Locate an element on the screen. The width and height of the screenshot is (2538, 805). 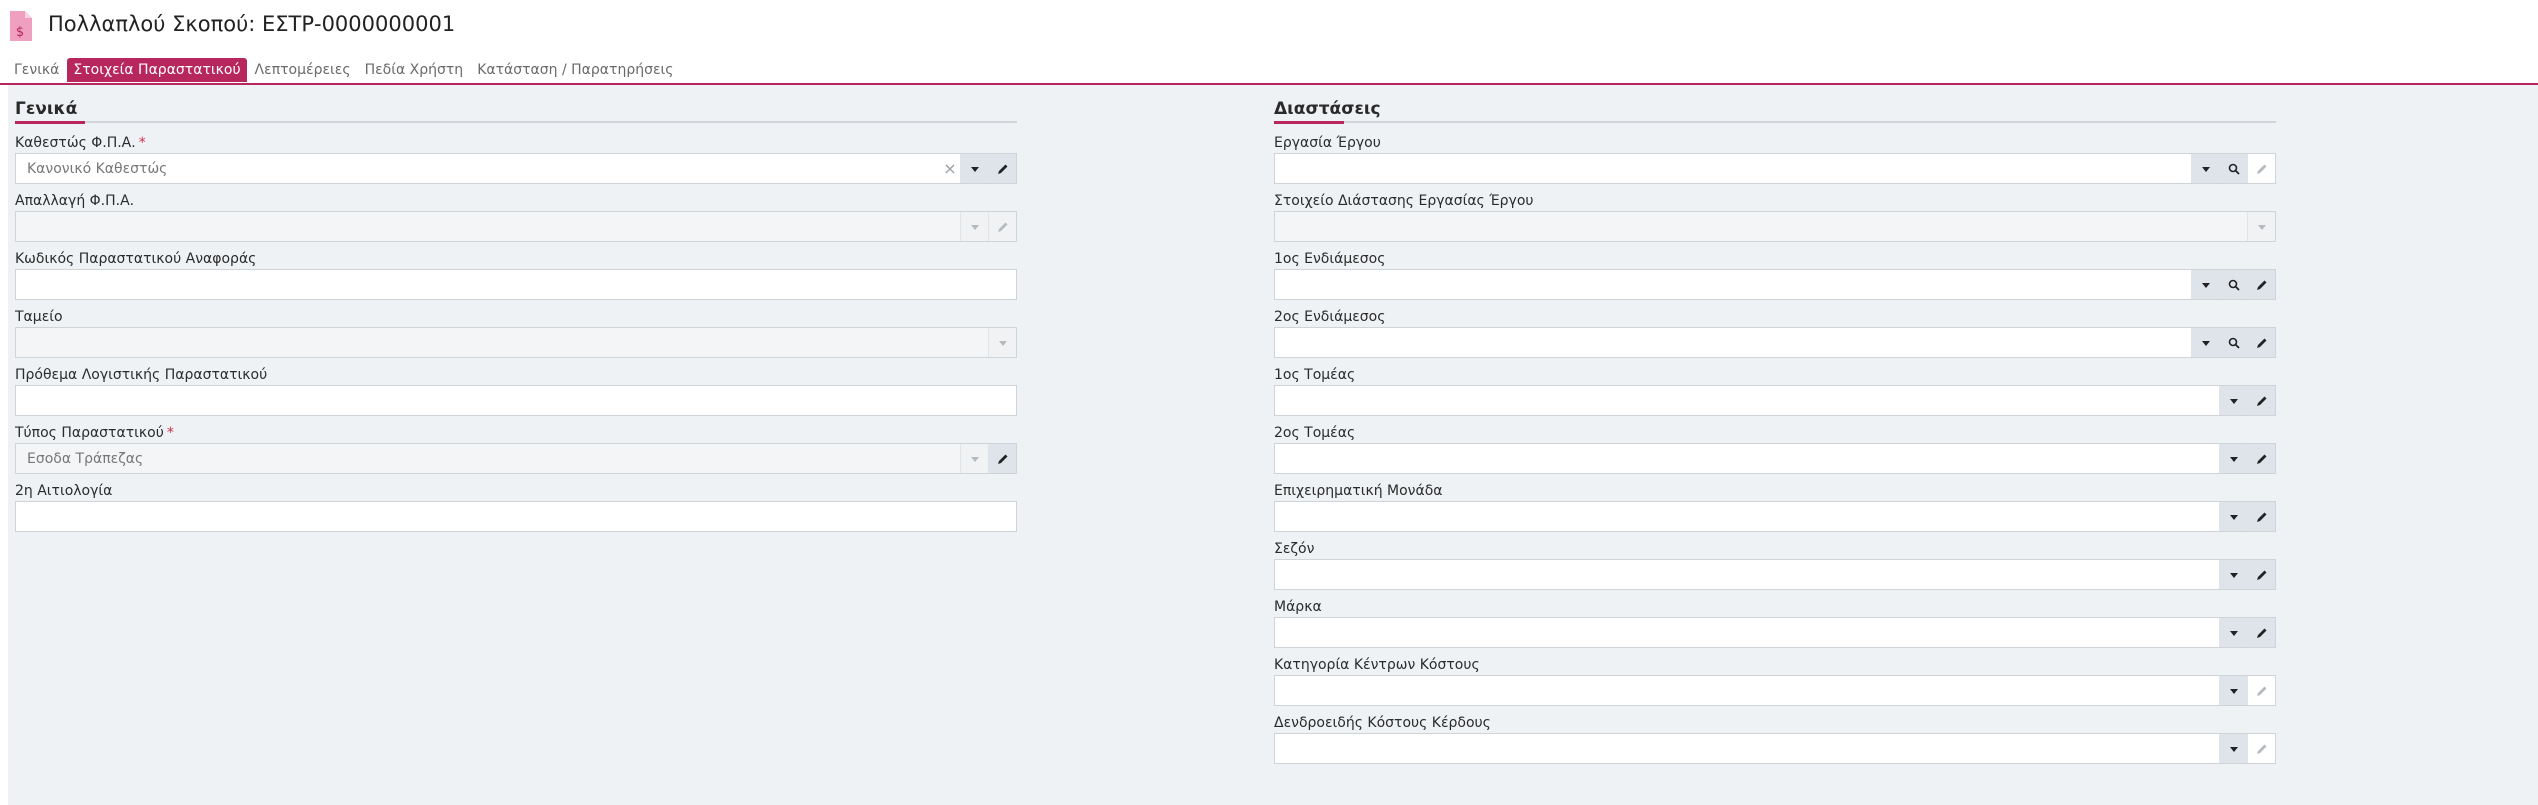
field-vat-exemption: Απαλλαγή Φ.Π.Α. is located at coordinates (516, 222).